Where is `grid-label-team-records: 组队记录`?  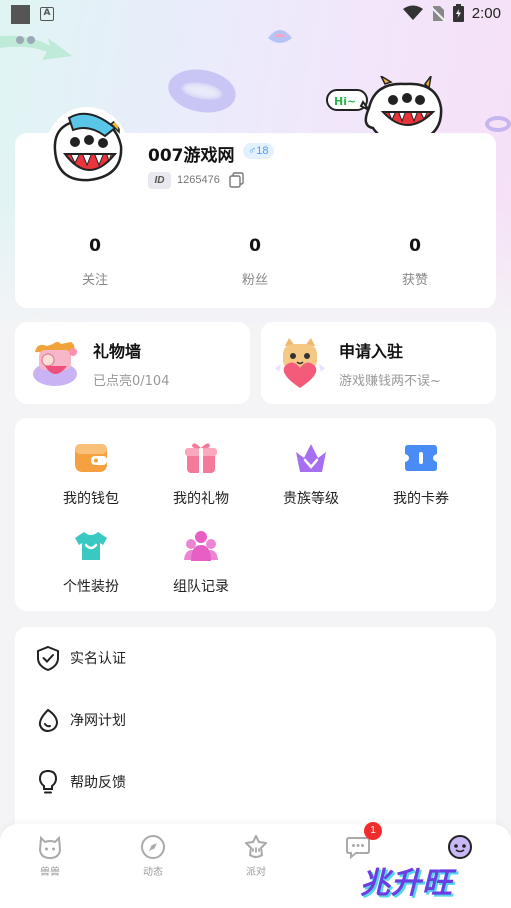 grid-label-team-records: 组队记录 is located at coordinates (201, 587).